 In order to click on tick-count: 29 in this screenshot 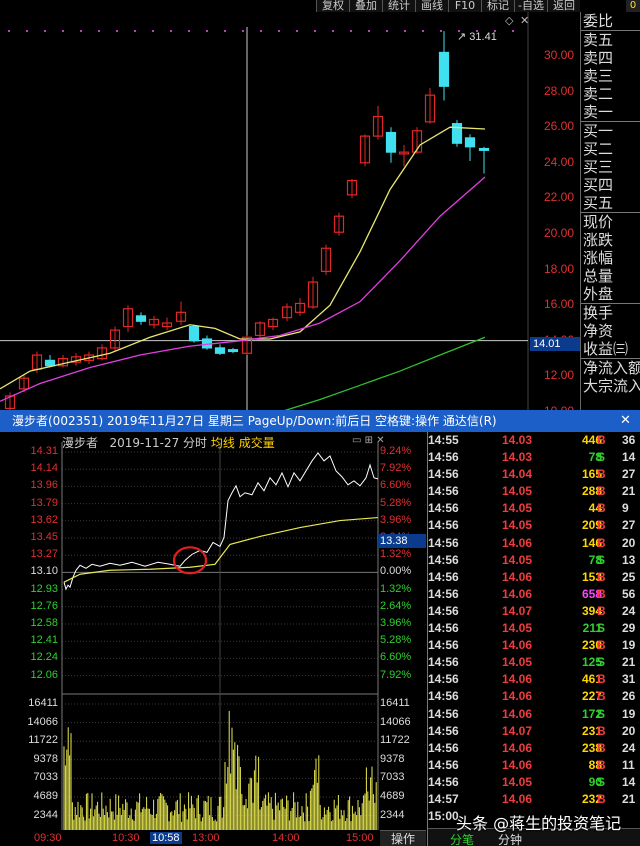, I will do `click(629, 628)`.